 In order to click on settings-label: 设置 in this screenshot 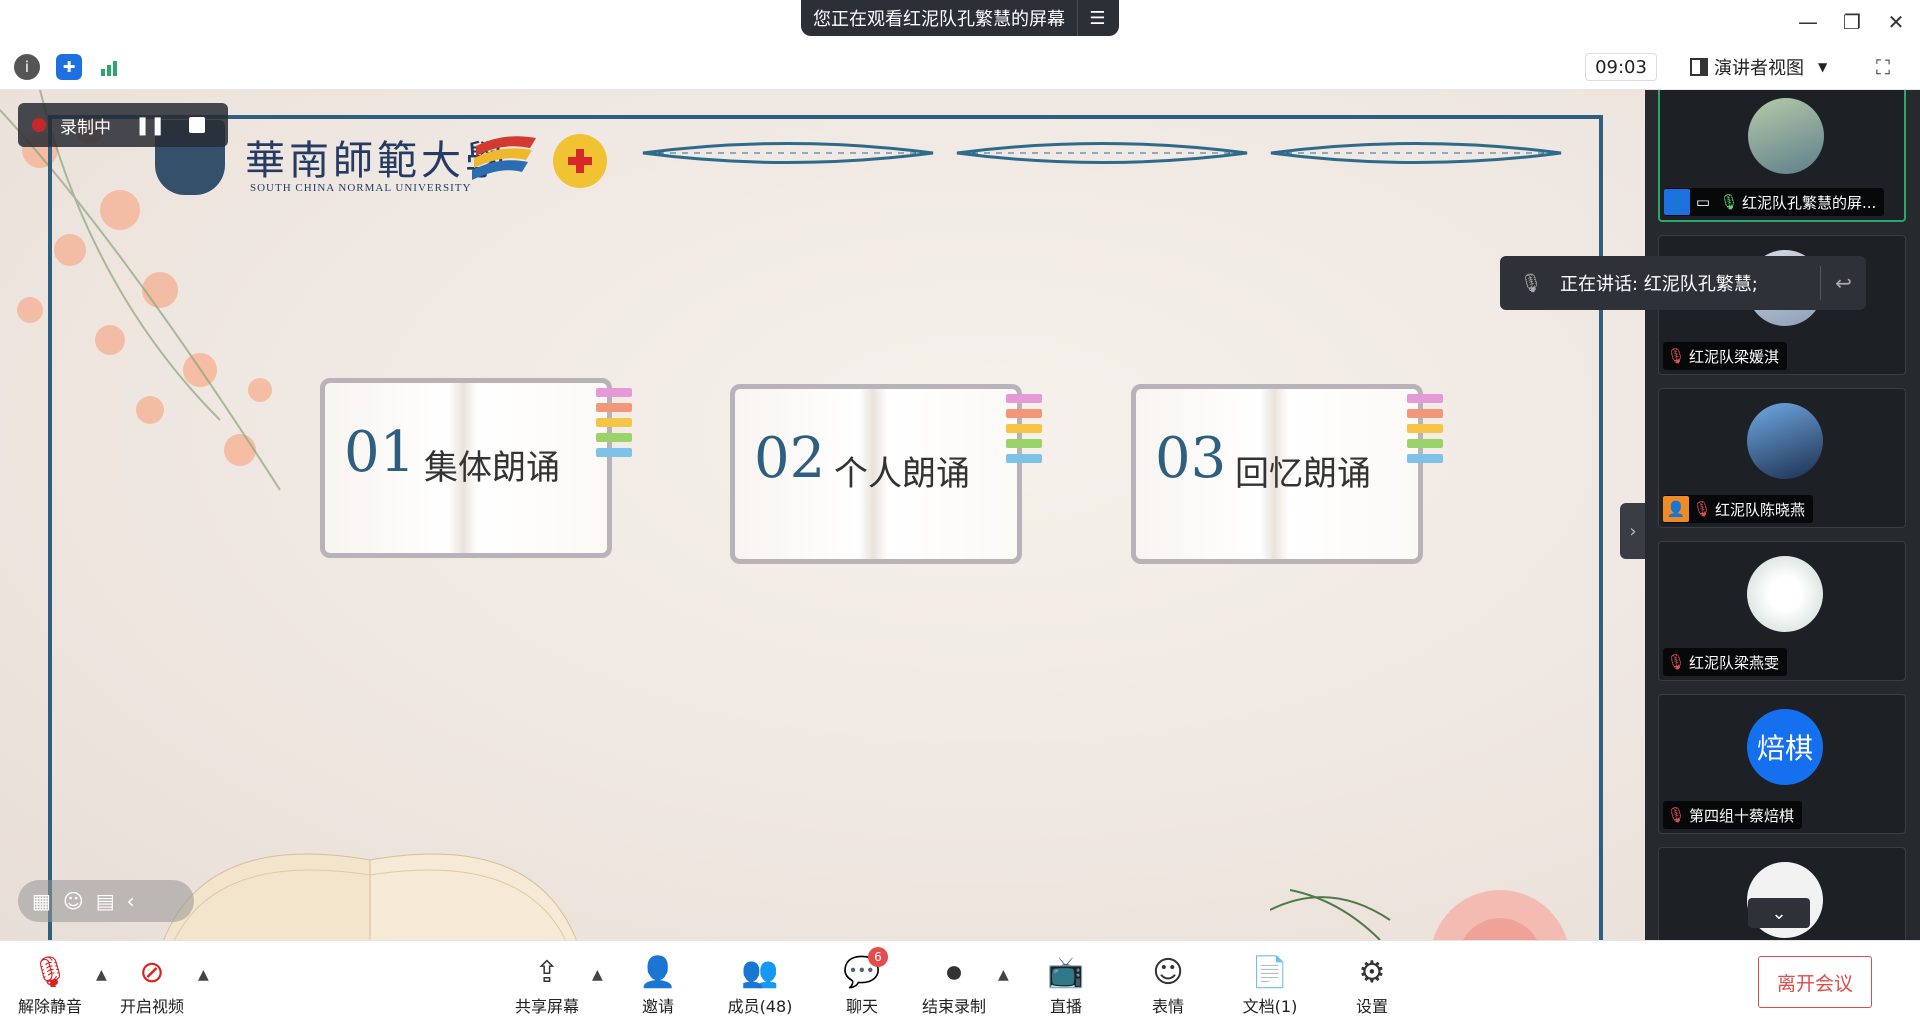, I will do `click(1371, 1006)`.